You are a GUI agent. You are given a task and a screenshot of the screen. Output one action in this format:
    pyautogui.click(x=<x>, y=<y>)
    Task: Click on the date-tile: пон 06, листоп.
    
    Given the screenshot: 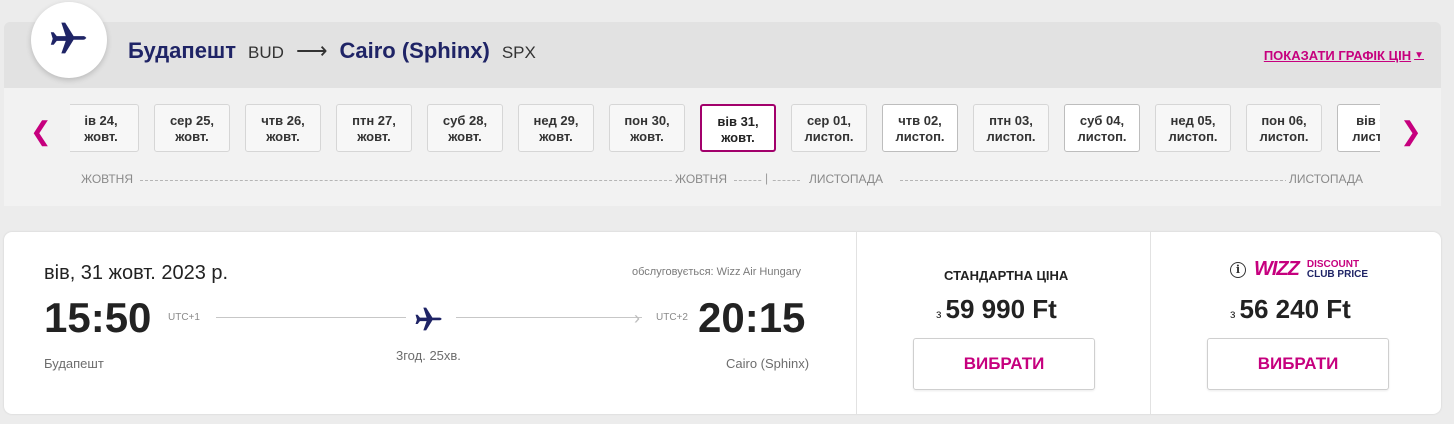 What is the action you would take?
    pyautogui.click(x=1284, y=128)
    